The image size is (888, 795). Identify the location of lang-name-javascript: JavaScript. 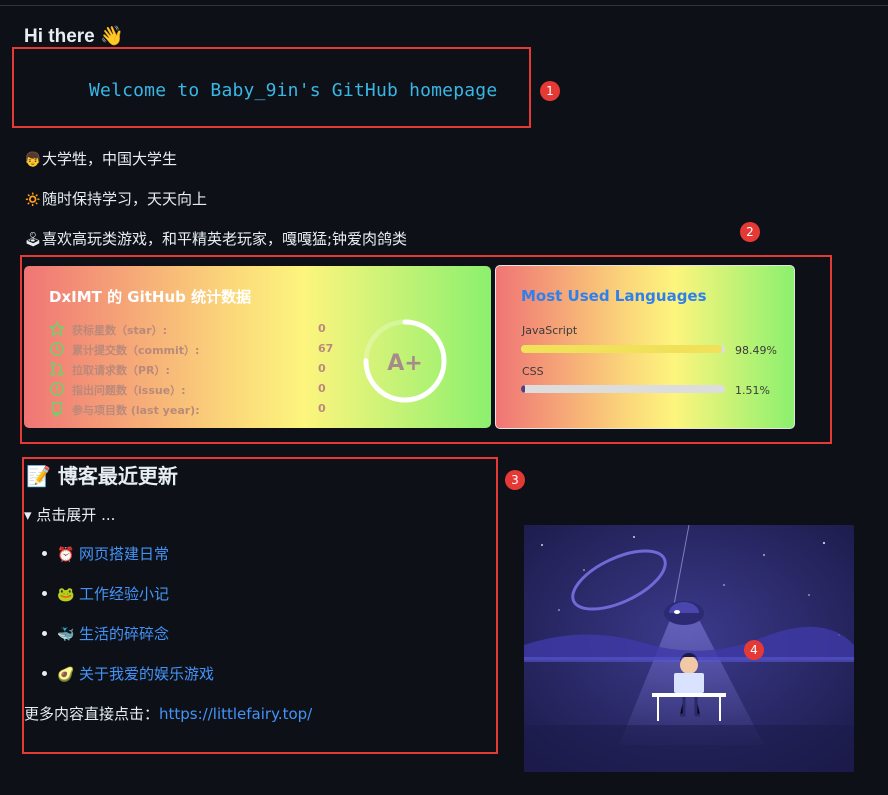
(550, 330).